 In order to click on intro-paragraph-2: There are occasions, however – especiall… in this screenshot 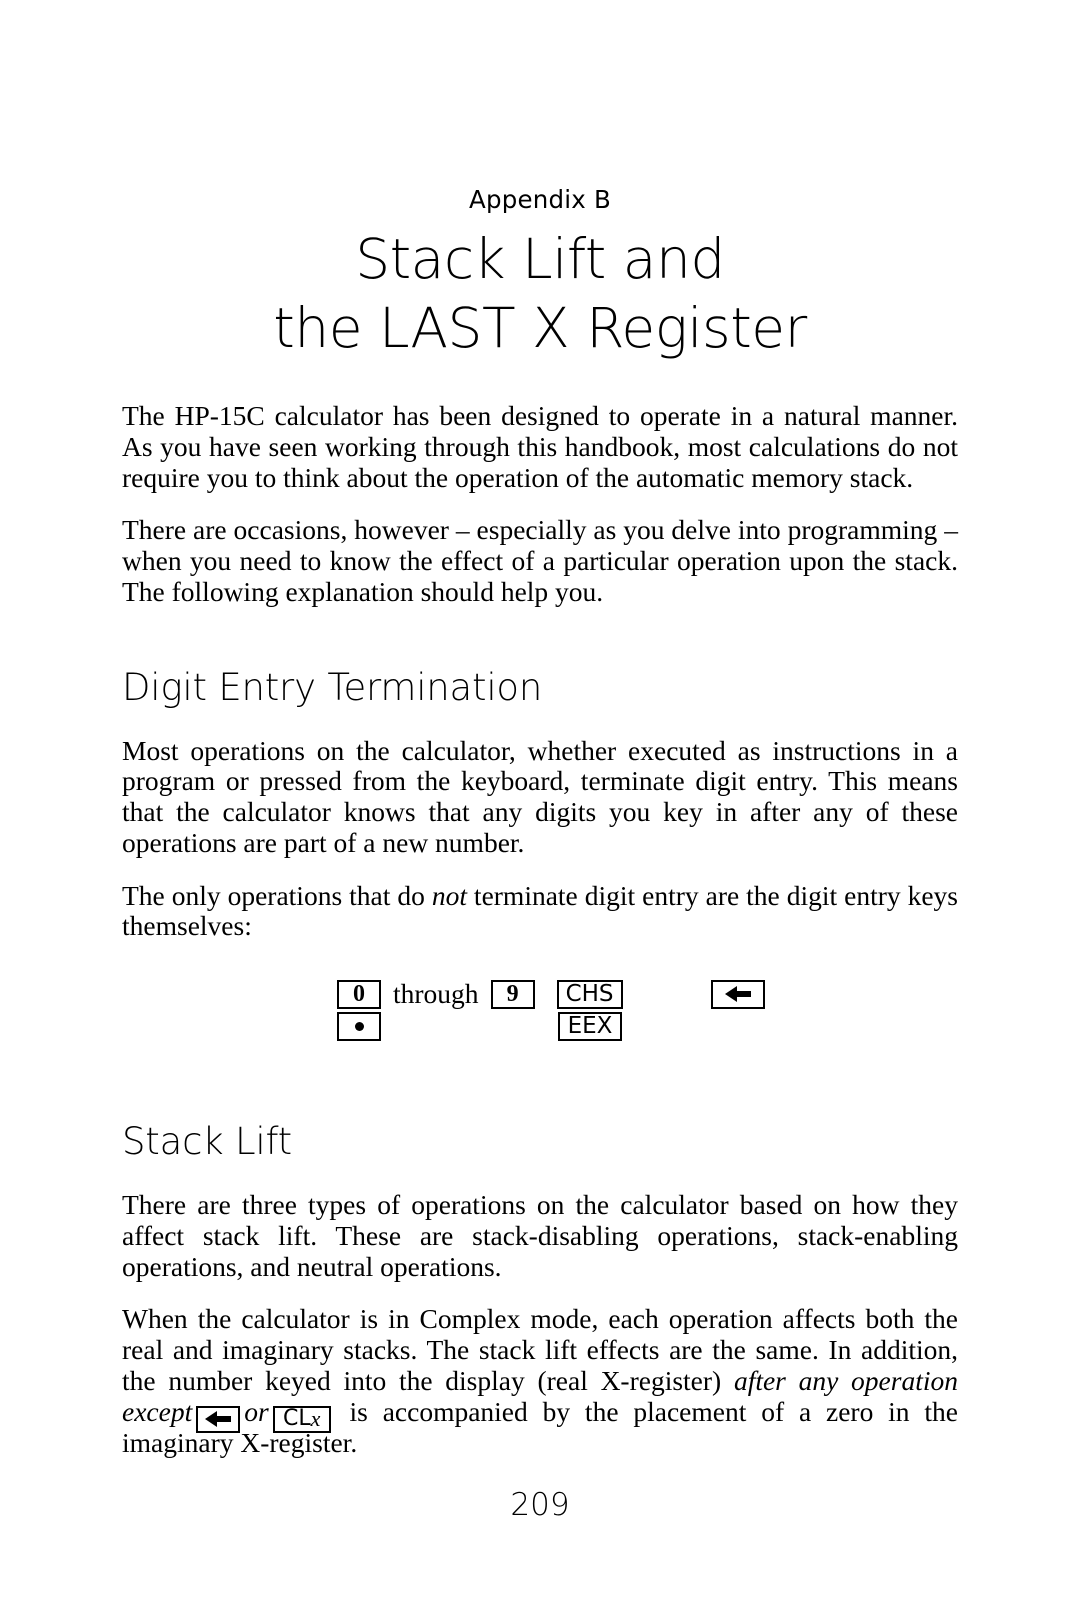, I will do `click(540, 561)`.